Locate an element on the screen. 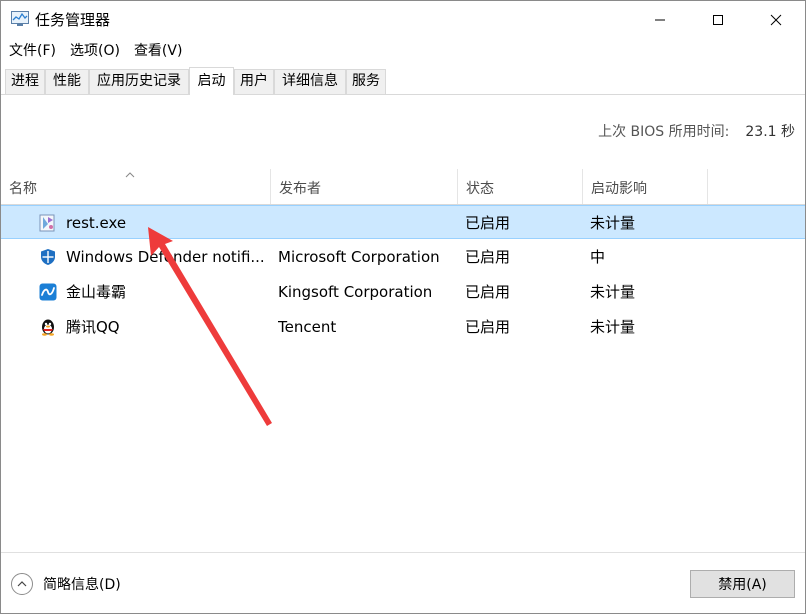  bios-time: 上次 BIOS 所用时间: 23.1 秒 is located at coordinates (696, 131).